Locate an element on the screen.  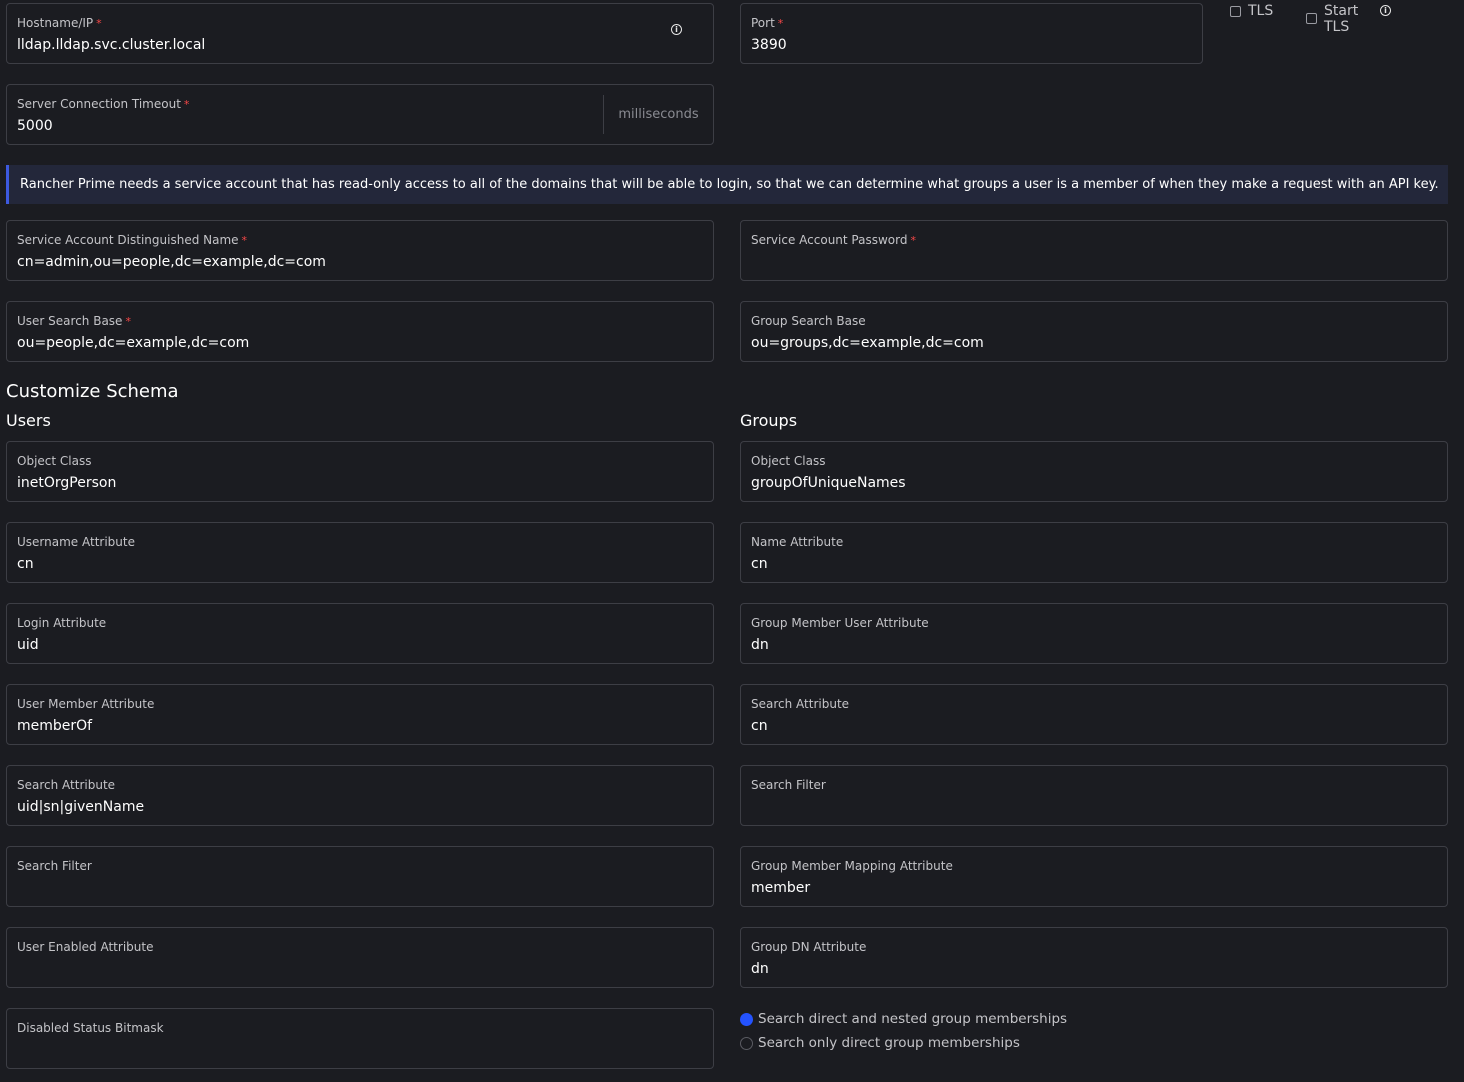
group-object-class-input: groupOfUniqueNames is located at coordinates (828, 483).